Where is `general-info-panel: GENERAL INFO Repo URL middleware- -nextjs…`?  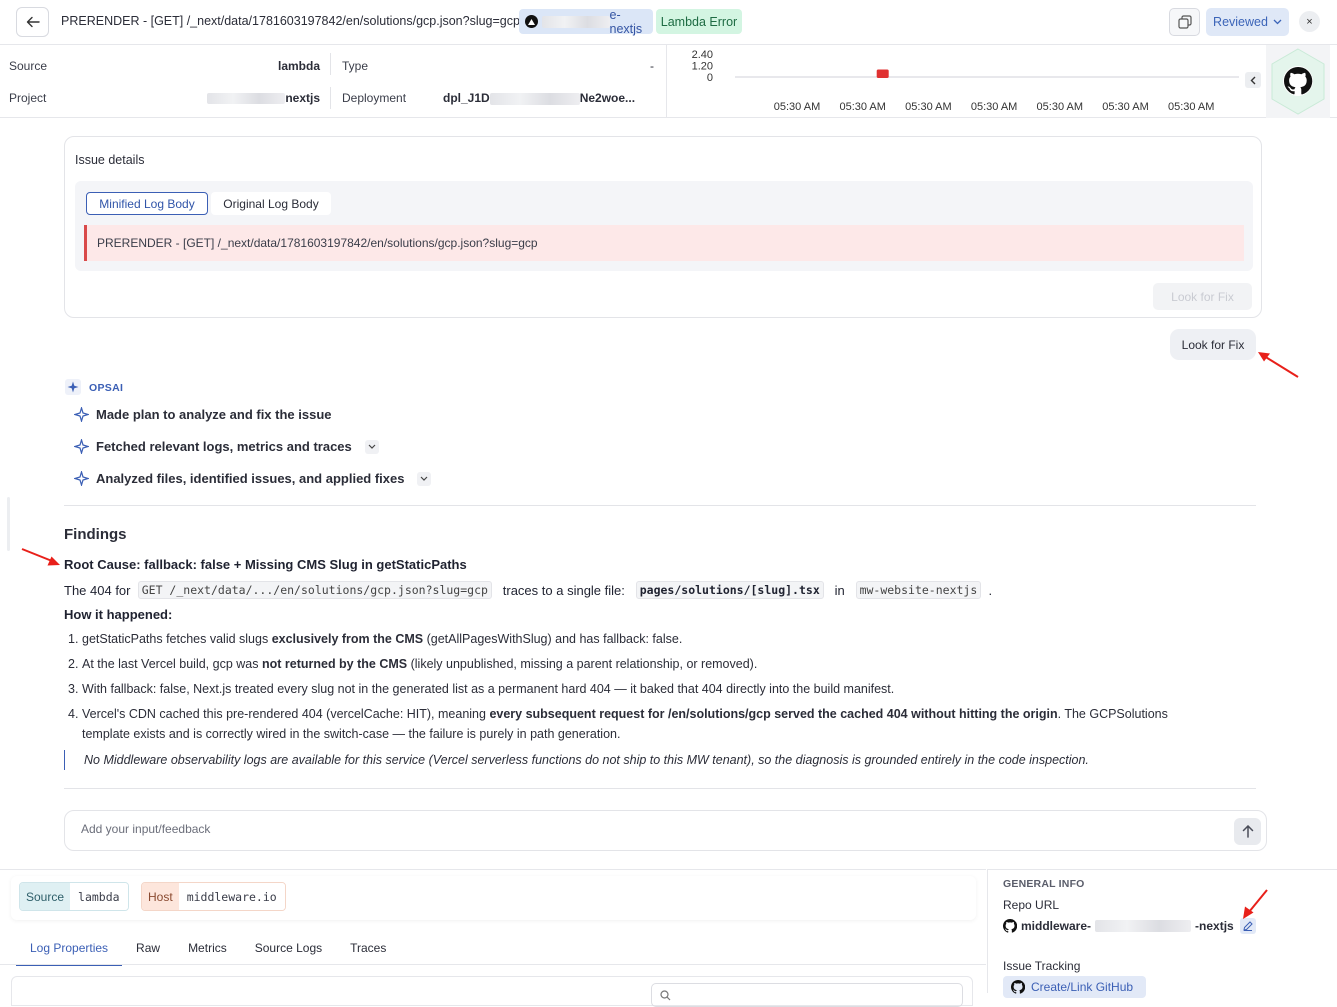 general-info-panel: GENERAL INFO Repo URL middleware- -nextjs… is located at coordinates (1162, 933).